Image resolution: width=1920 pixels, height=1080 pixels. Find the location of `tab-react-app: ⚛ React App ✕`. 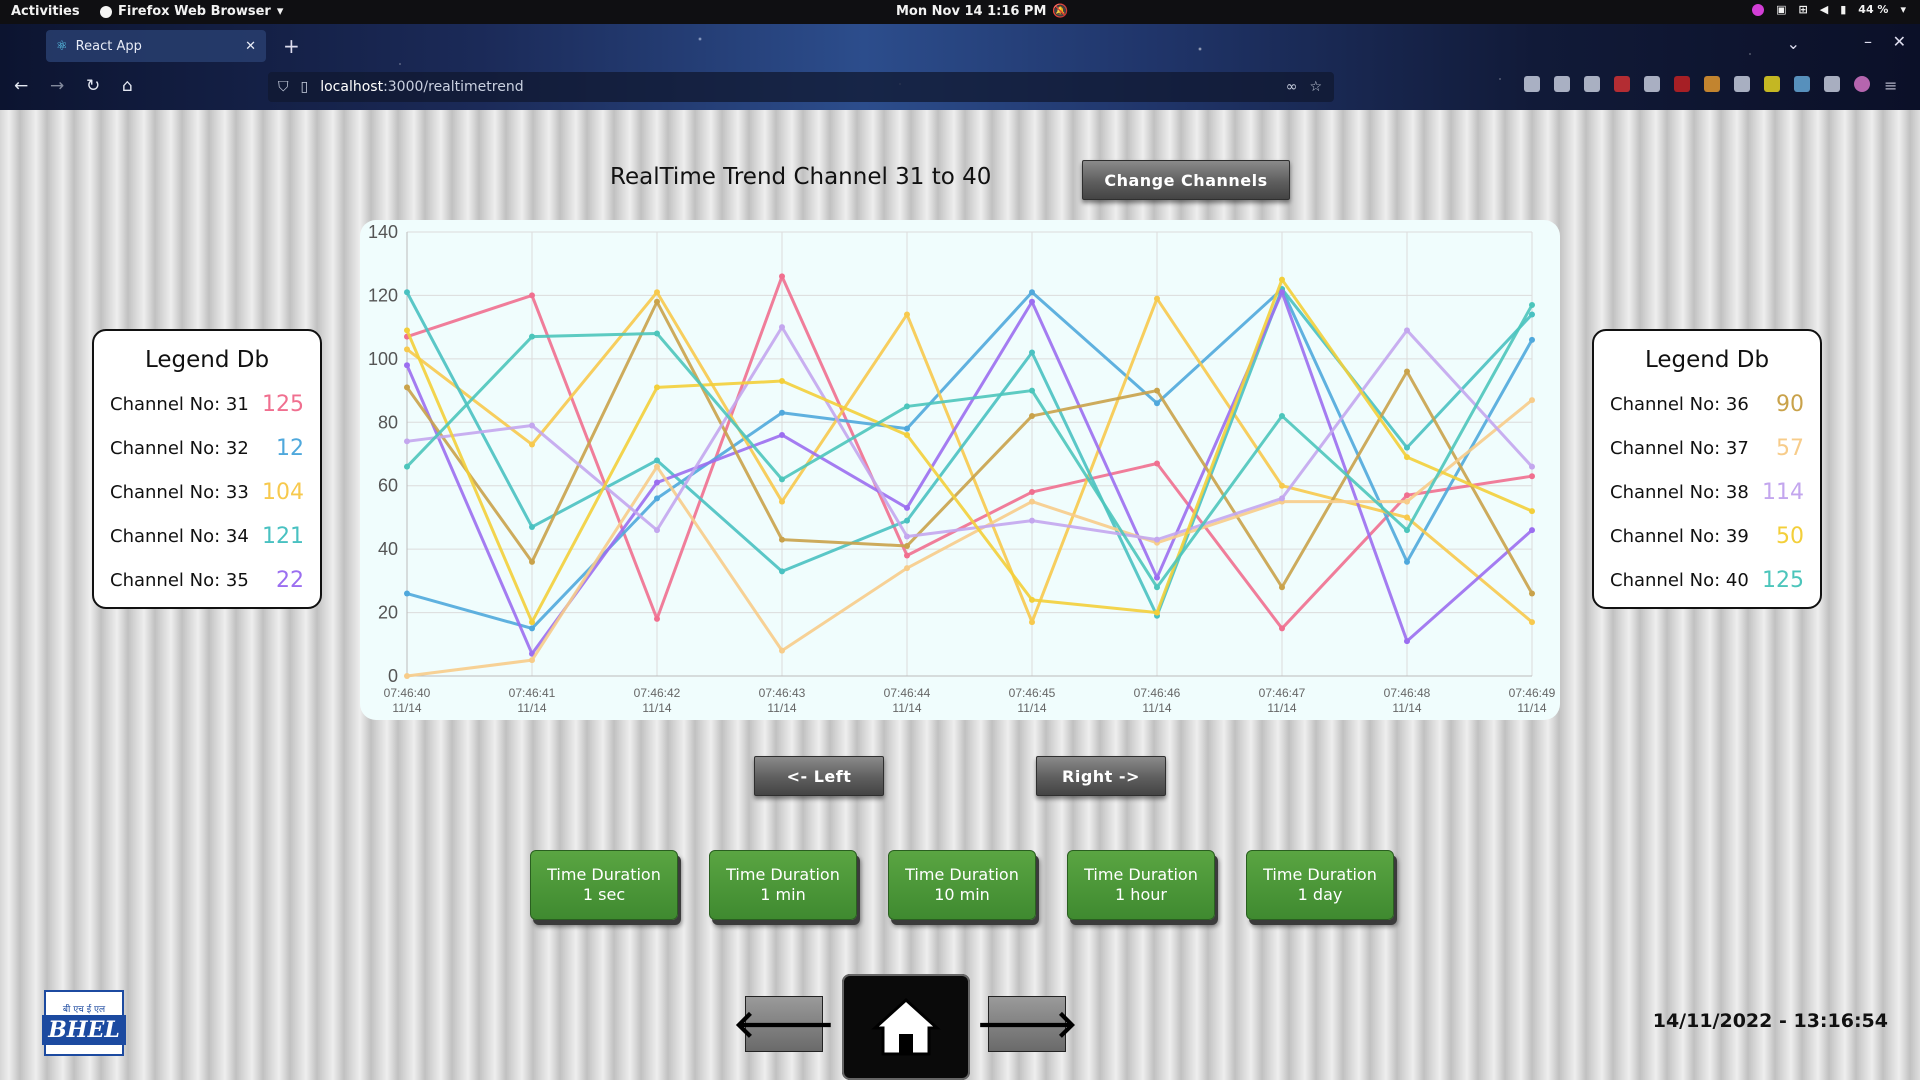

tab-react-app: ⚛ React App ✕ is located at coordinates (156, 46).